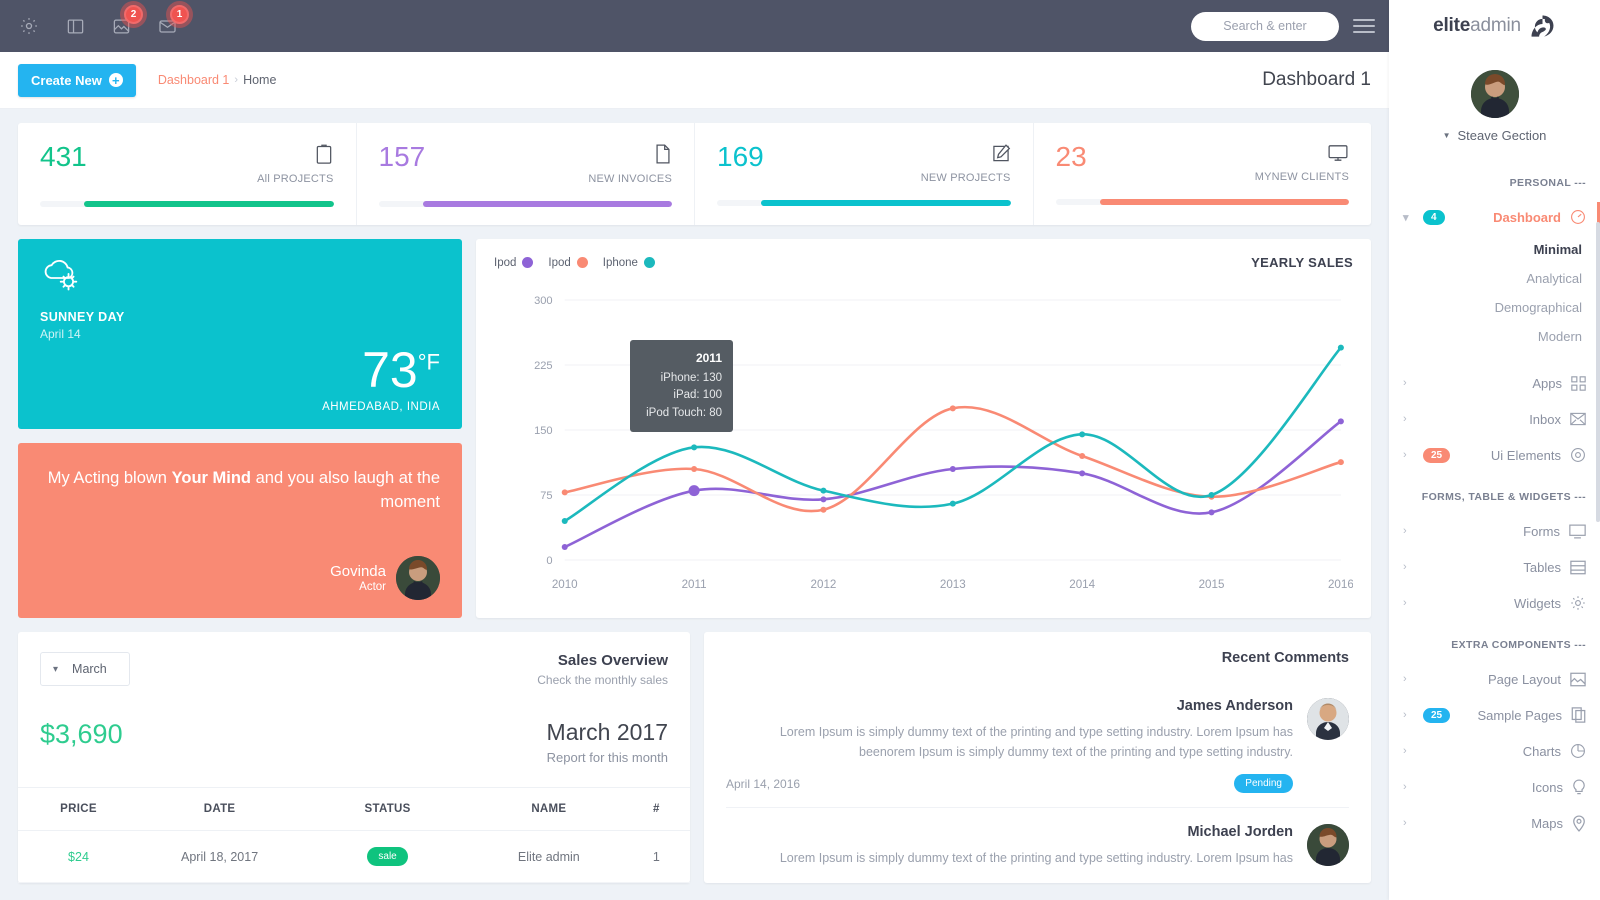 This screenshot has height=900, width=1600. Describe the element at coordinates (1494, 419) in the screenshot. I see `sidebar-item-inbox: › Inbox` at that location.